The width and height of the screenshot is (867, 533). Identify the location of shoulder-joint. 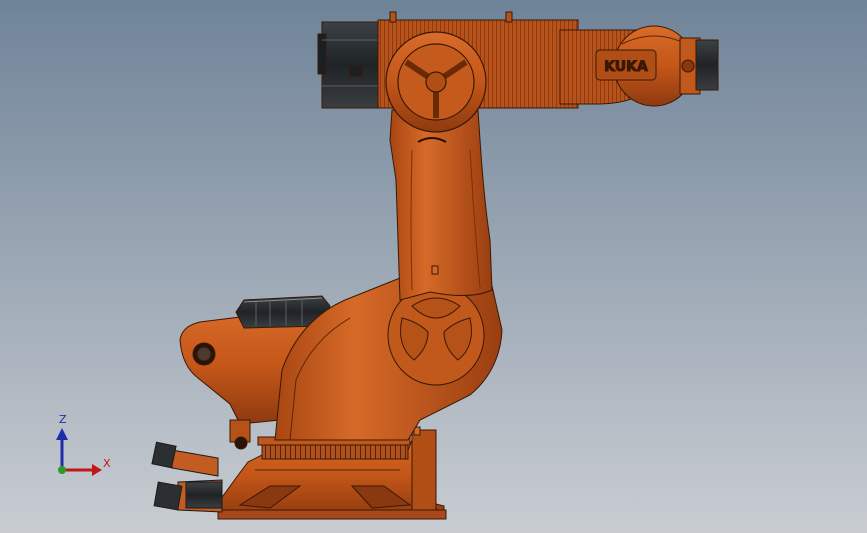
(436, 82).